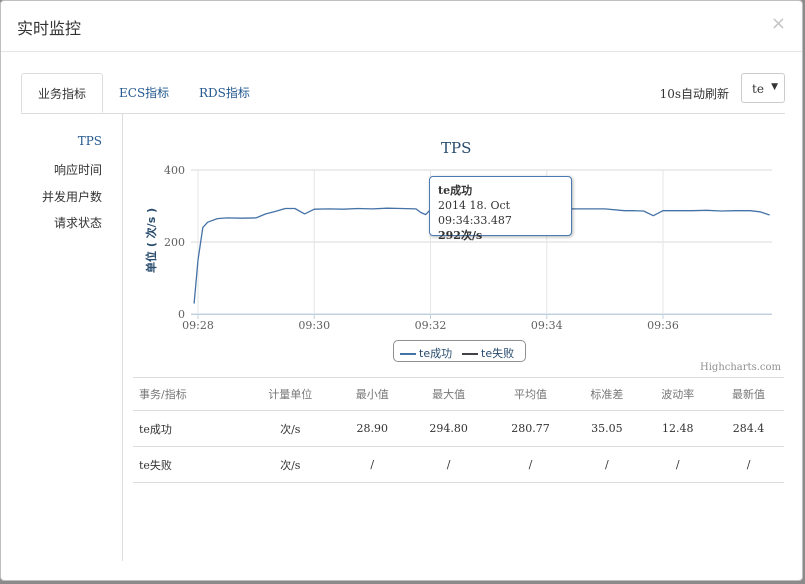 The width and height of the screenshot is (805, 584). What do you see at coordinates (547, 325) in the screenshot?
I see `x-tick-label: 09:34` at bounding box center [547, 325].